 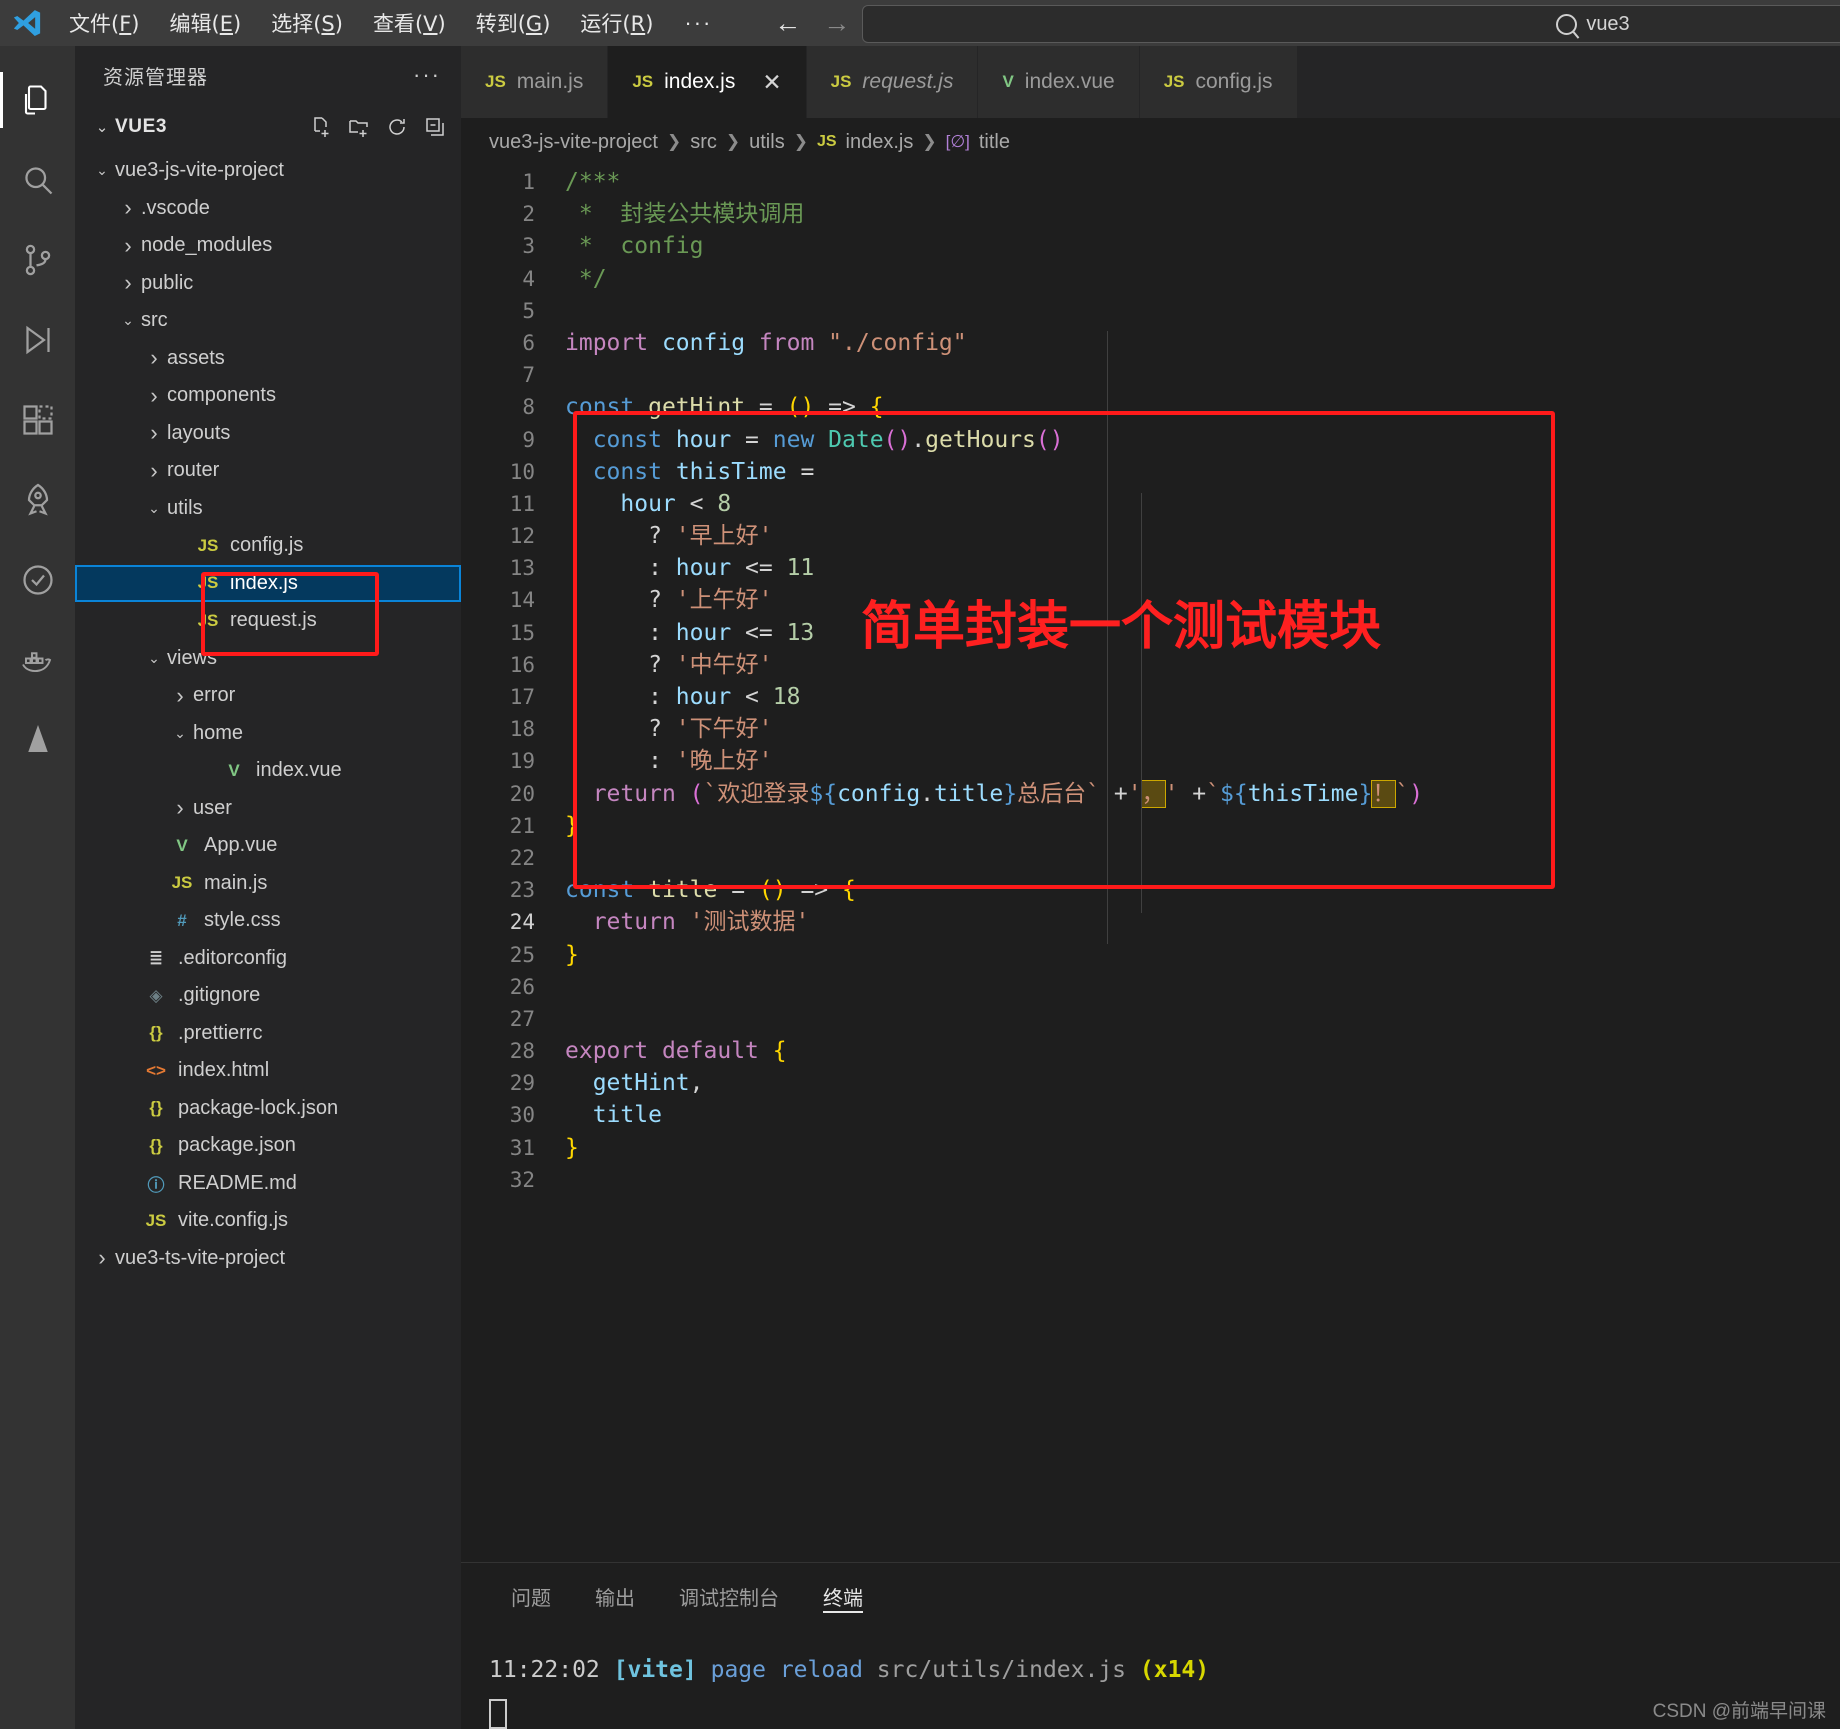 I want to click on menu-item-edit: 编辑(E), so click(x=206, y=23).